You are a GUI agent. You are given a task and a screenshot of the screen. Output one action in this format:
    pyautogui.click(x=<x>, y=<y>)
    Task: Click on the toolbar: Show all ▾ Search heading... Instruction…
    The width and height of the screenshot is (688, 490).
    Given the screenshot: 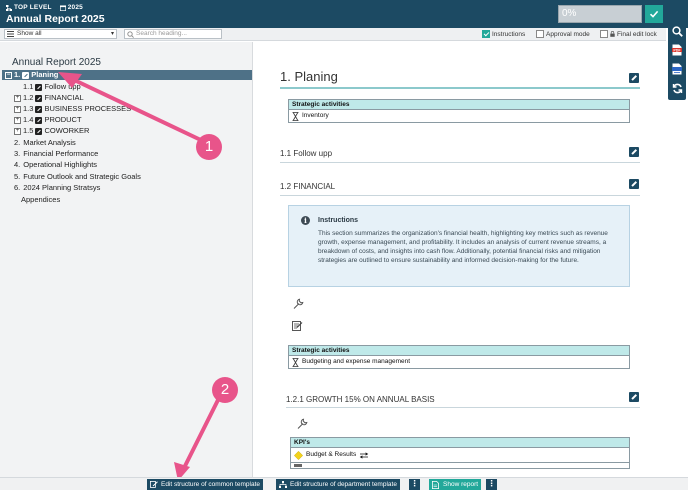 What is the action you would take?
    pyautogui.click(x=333, y=34)
    